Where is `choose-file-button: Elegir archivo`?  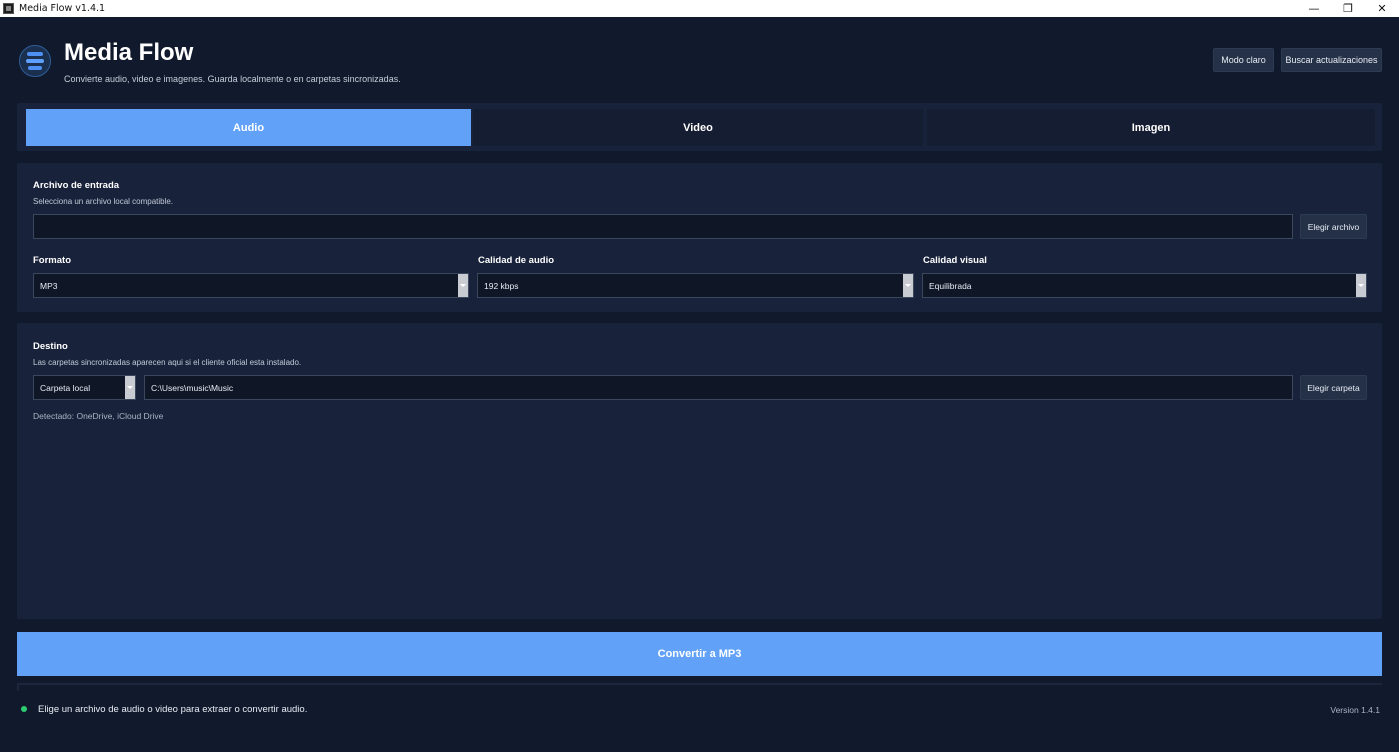 choose-file-button: Elegir archivo is located at coordinates (1333, 226).